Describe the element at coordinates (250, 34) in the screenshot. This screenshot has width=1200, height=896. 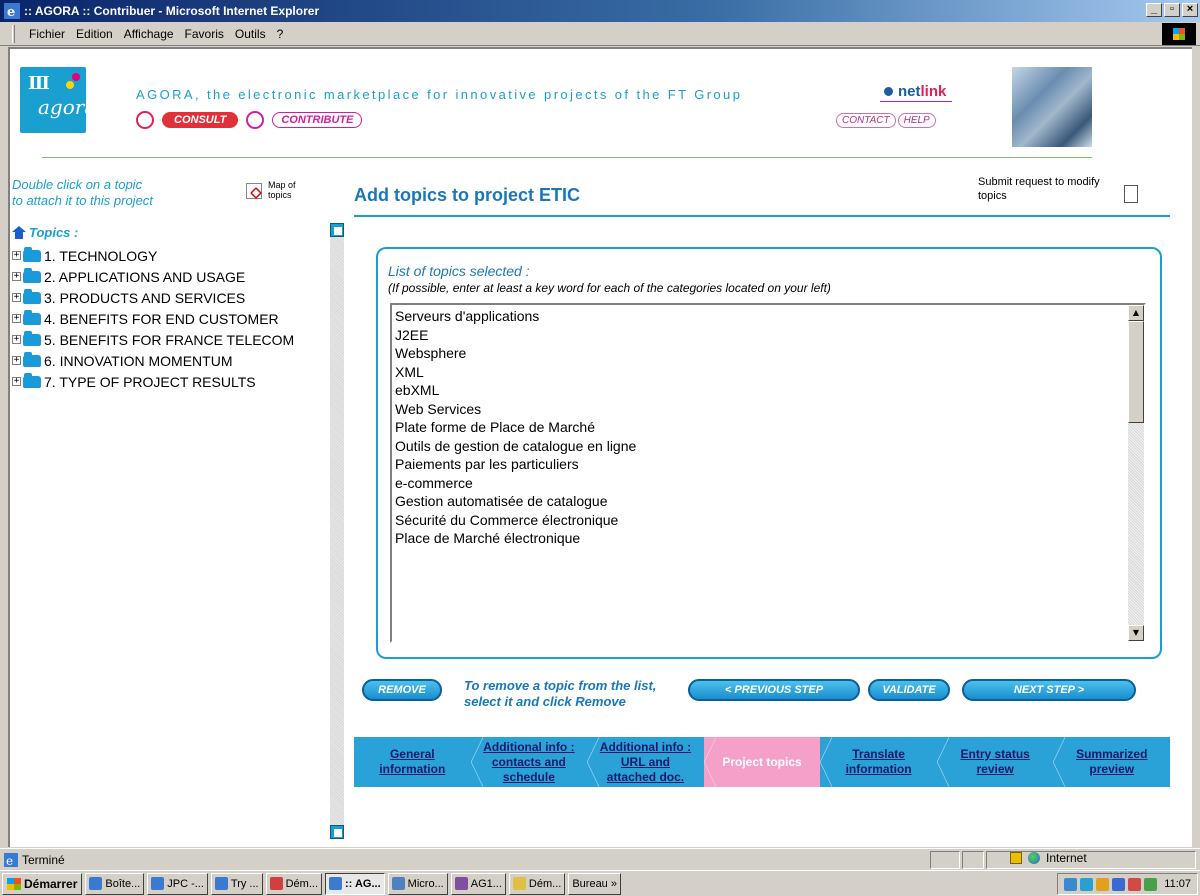
I see `menu-outils: Outils` at that location.